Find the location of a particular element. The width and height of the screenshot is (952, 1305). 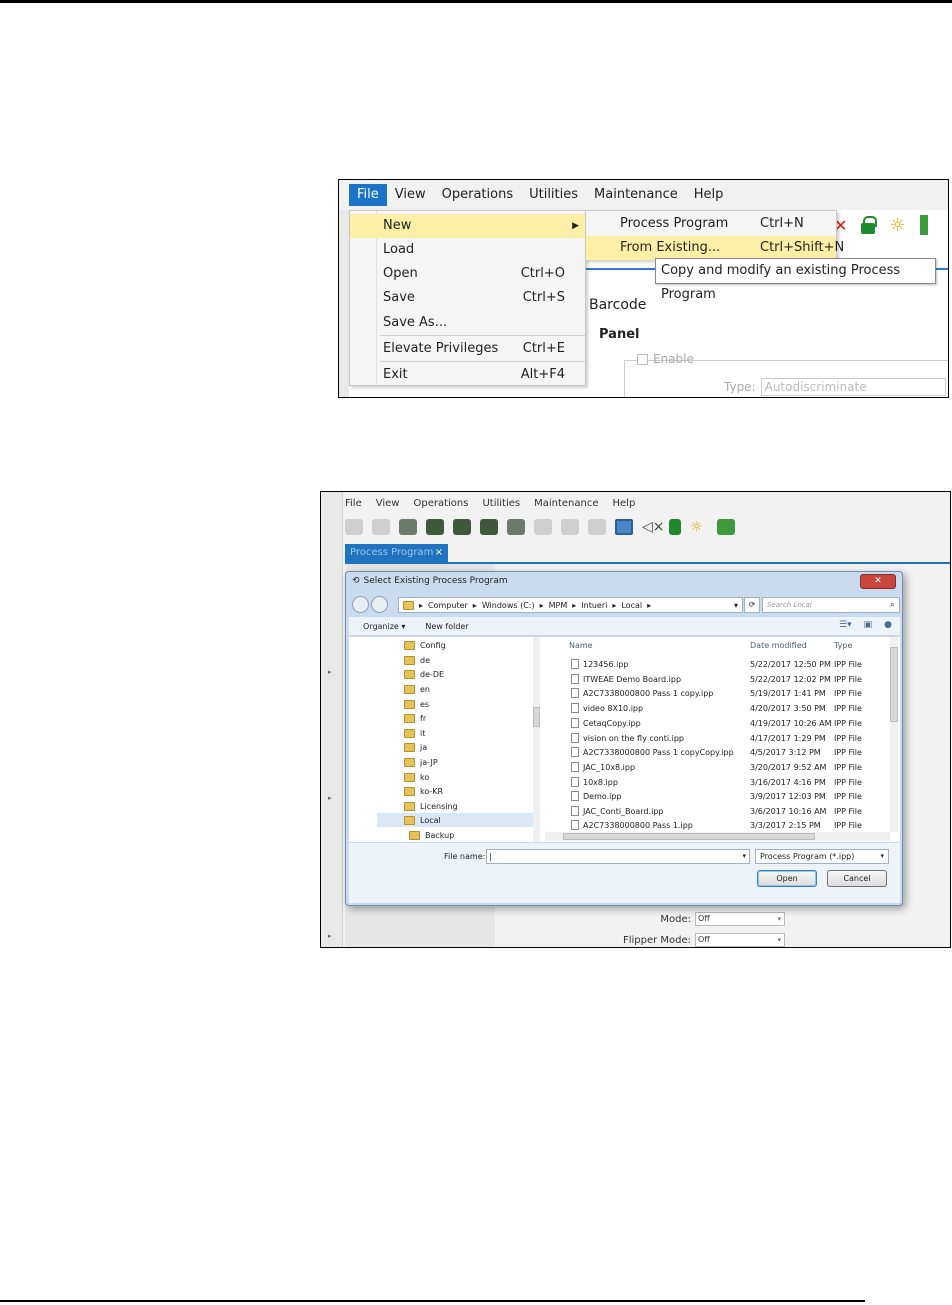

tree-scrollbar is located at coordinates (536, 739).